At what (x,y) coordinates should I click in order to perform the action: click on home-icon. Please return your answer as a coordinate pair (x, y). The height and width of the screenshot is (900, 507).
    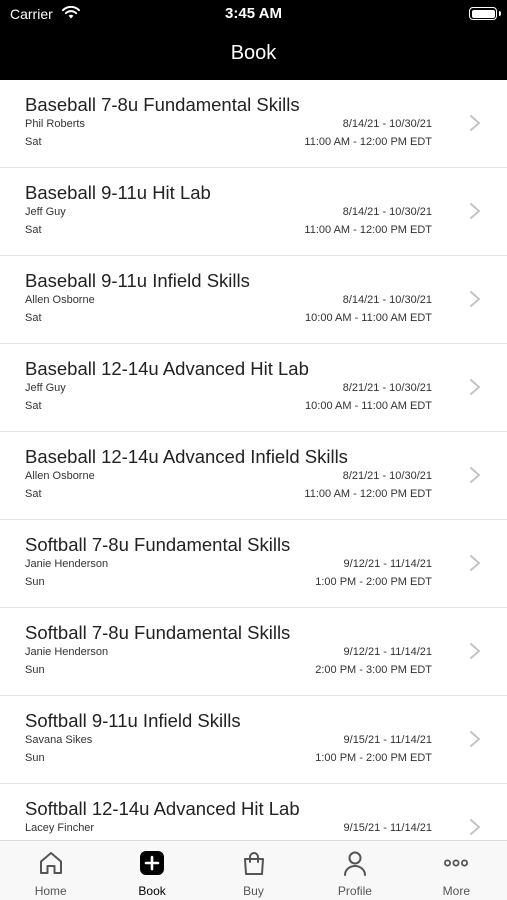
    Looking at the image, I should click on (50, 863).